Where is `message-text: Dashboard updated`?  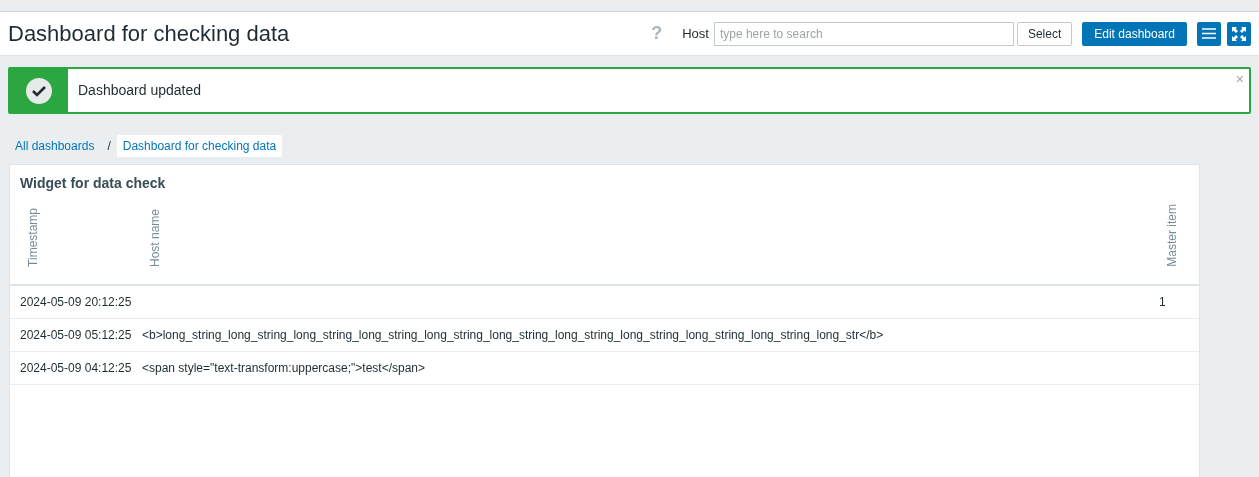
message-text: Dashboard updated is located at coordinates (139, 90).